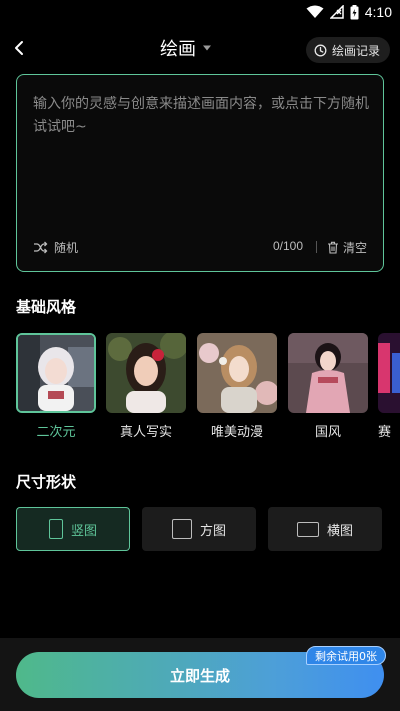 This screenshot has width=400, height=711. I want to click on square-shape-icon, so click(181, 529).